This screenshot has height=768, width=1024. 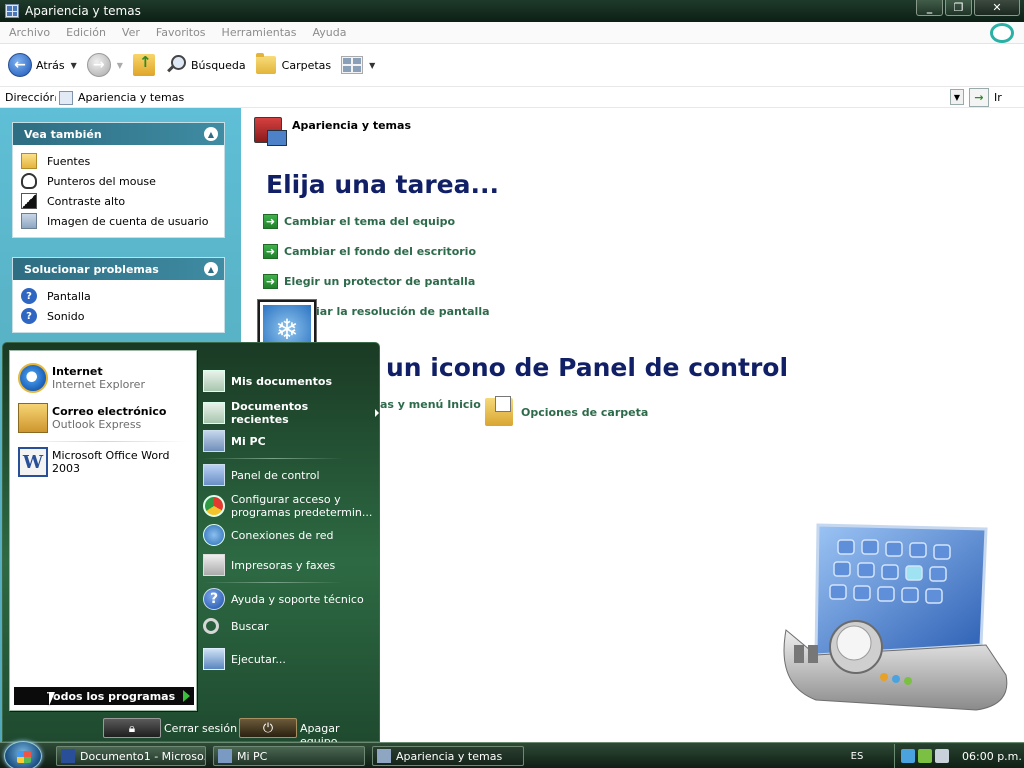 What do you see at coordinates (895, 617) in the screenshot?
I see `control-panel-illustration-icon` at bounding box center [895, 617].